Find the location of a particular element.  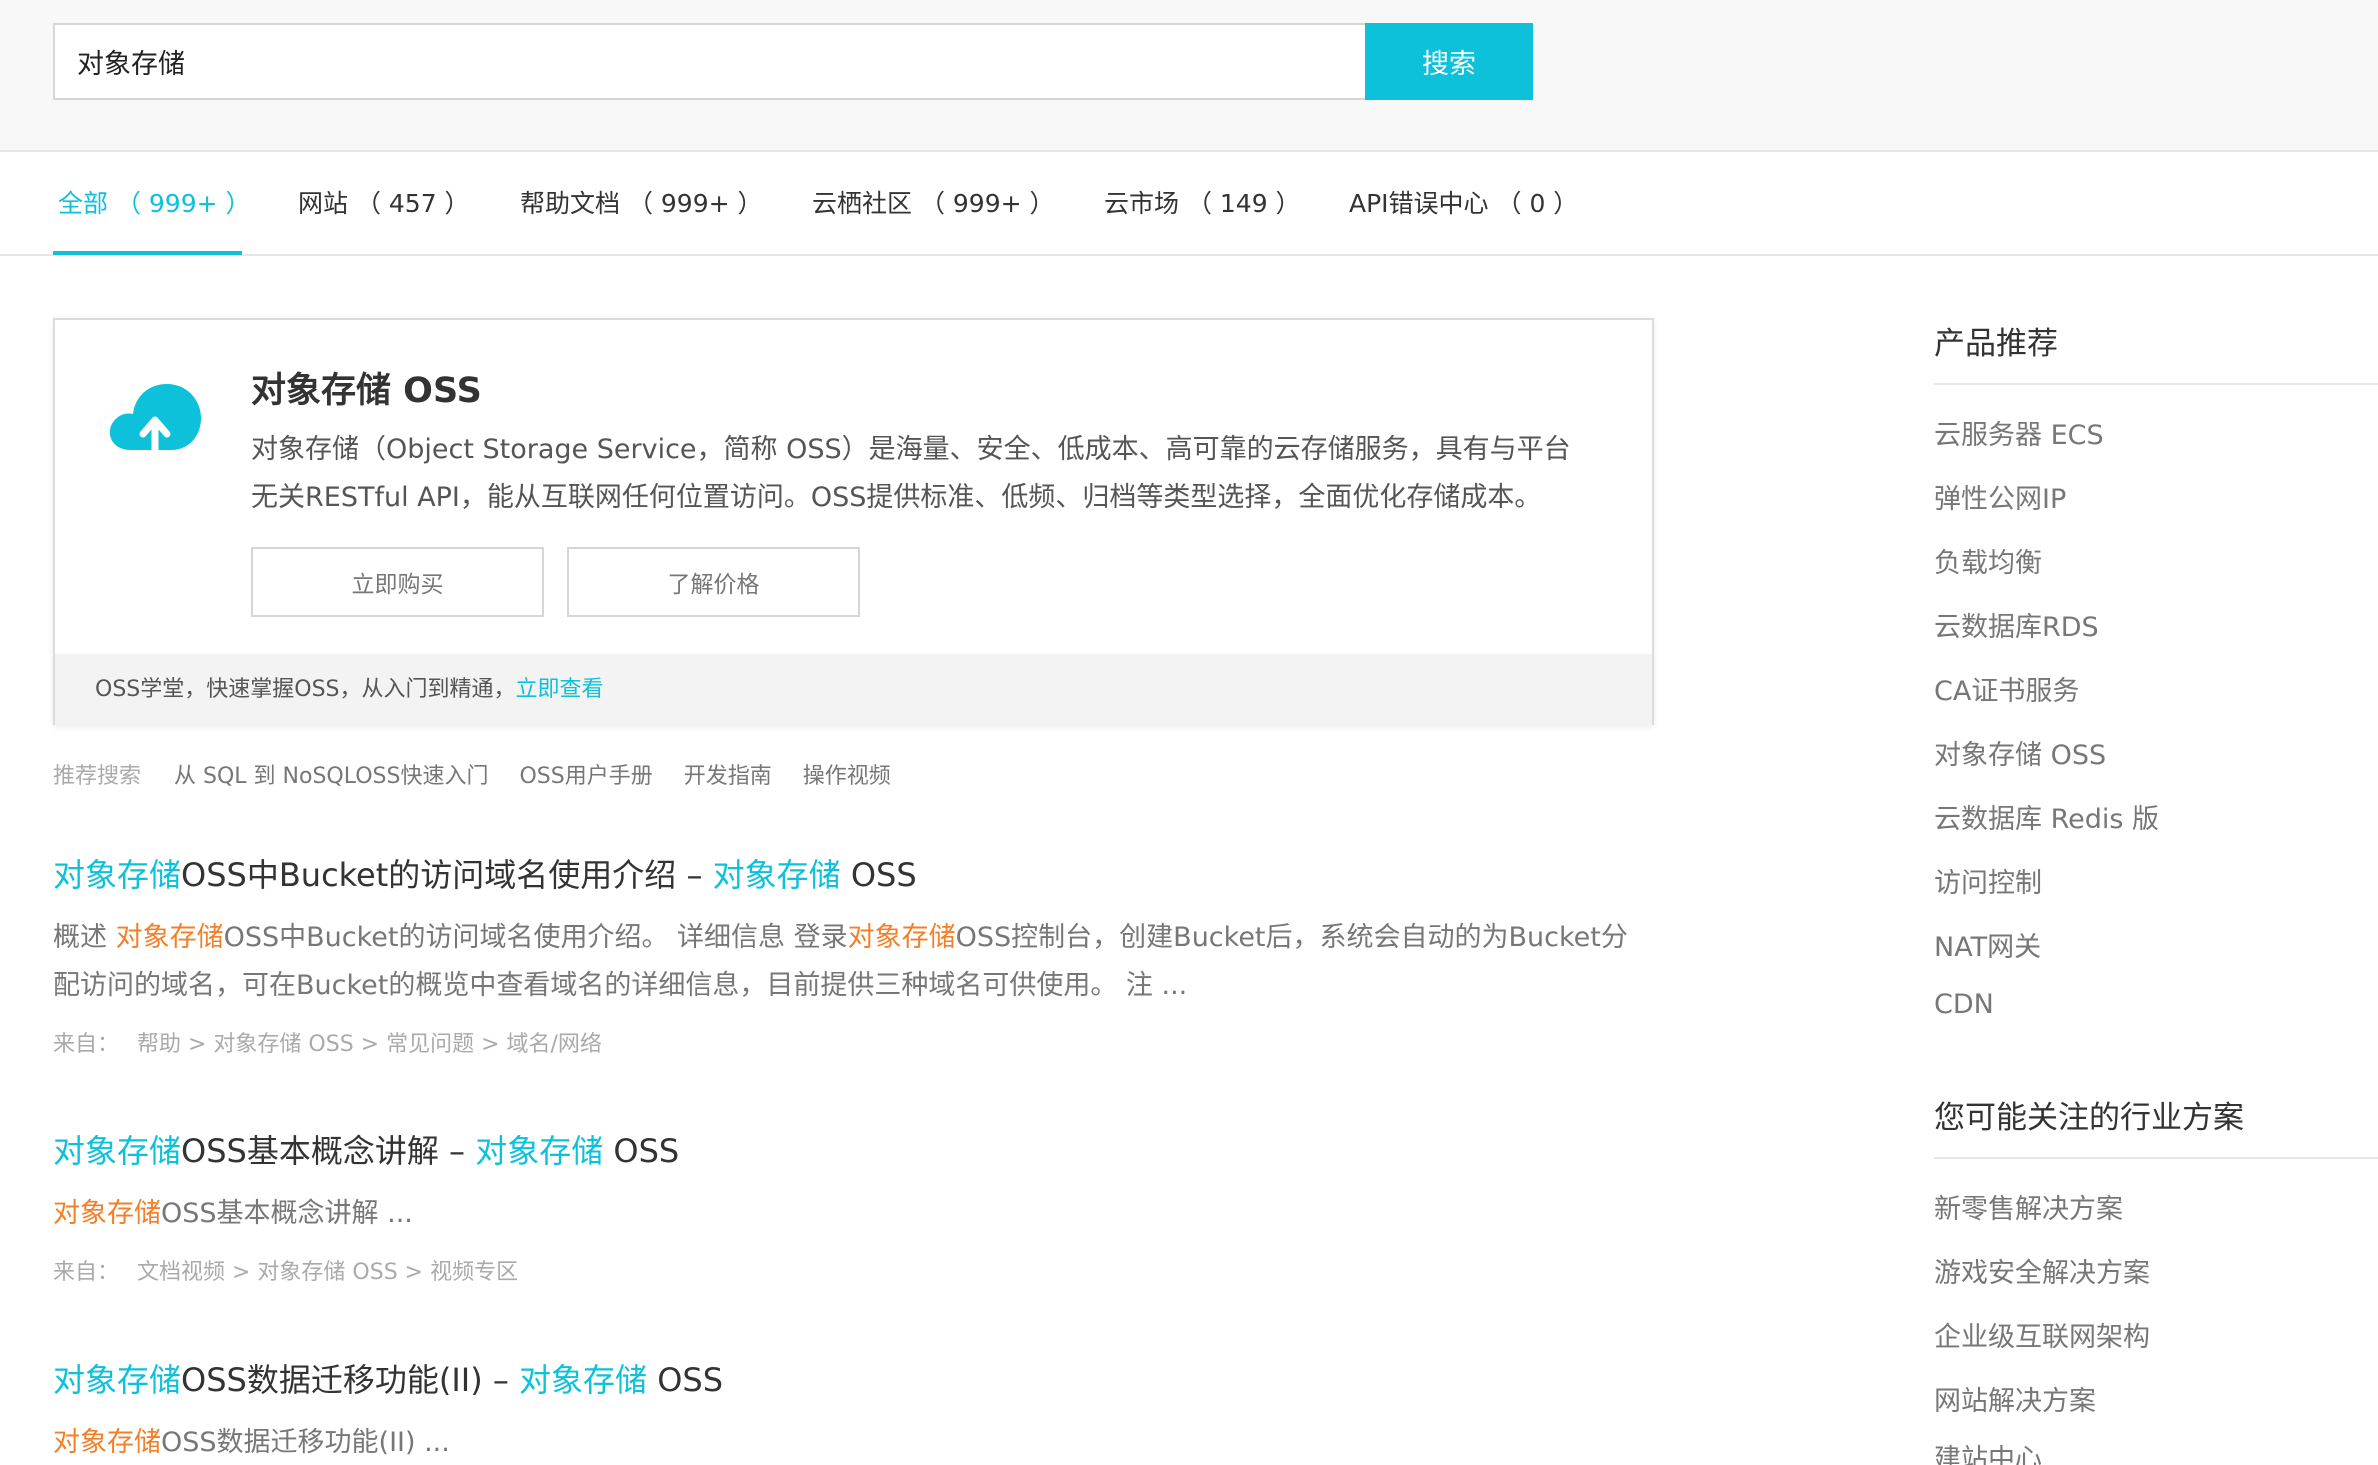

sidebar-product-item: 对象存储 OSS is located at coordinates (2020, 752).